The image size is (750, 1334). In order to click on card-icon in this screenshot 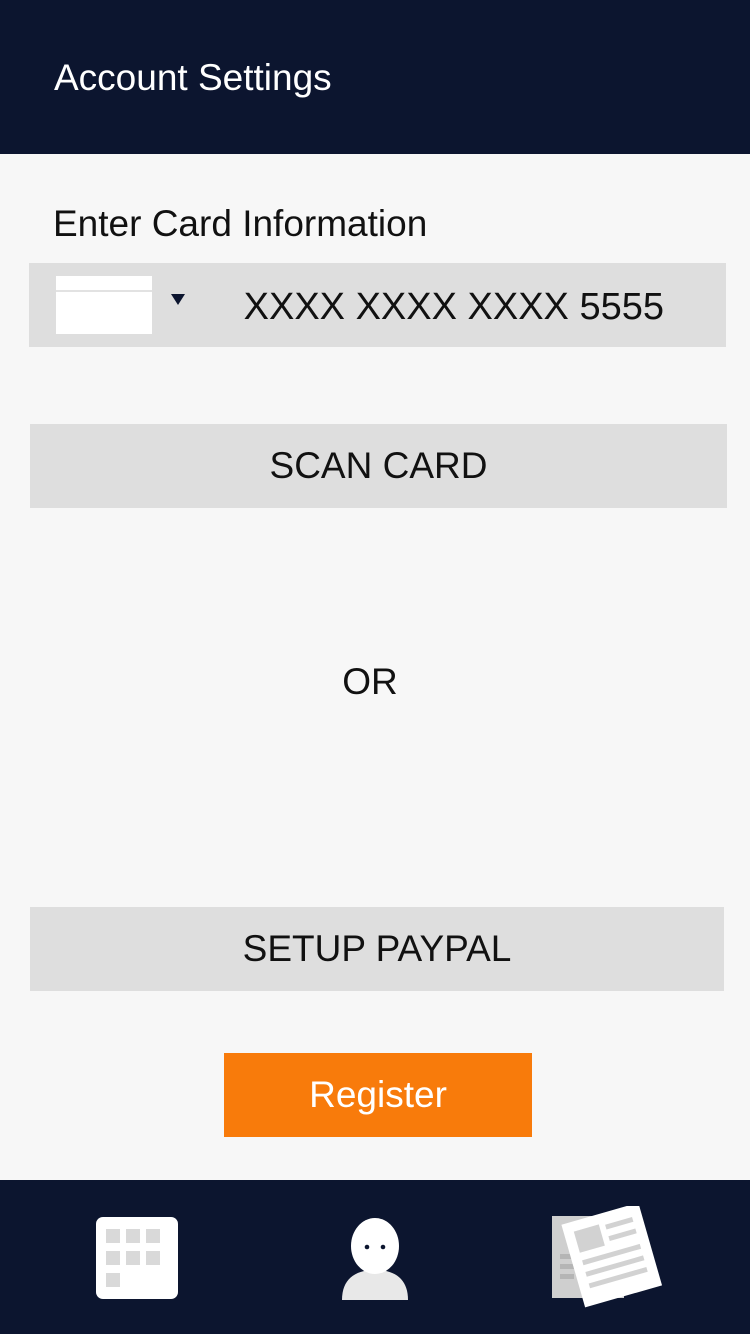, I will do `click(104, 305)`.